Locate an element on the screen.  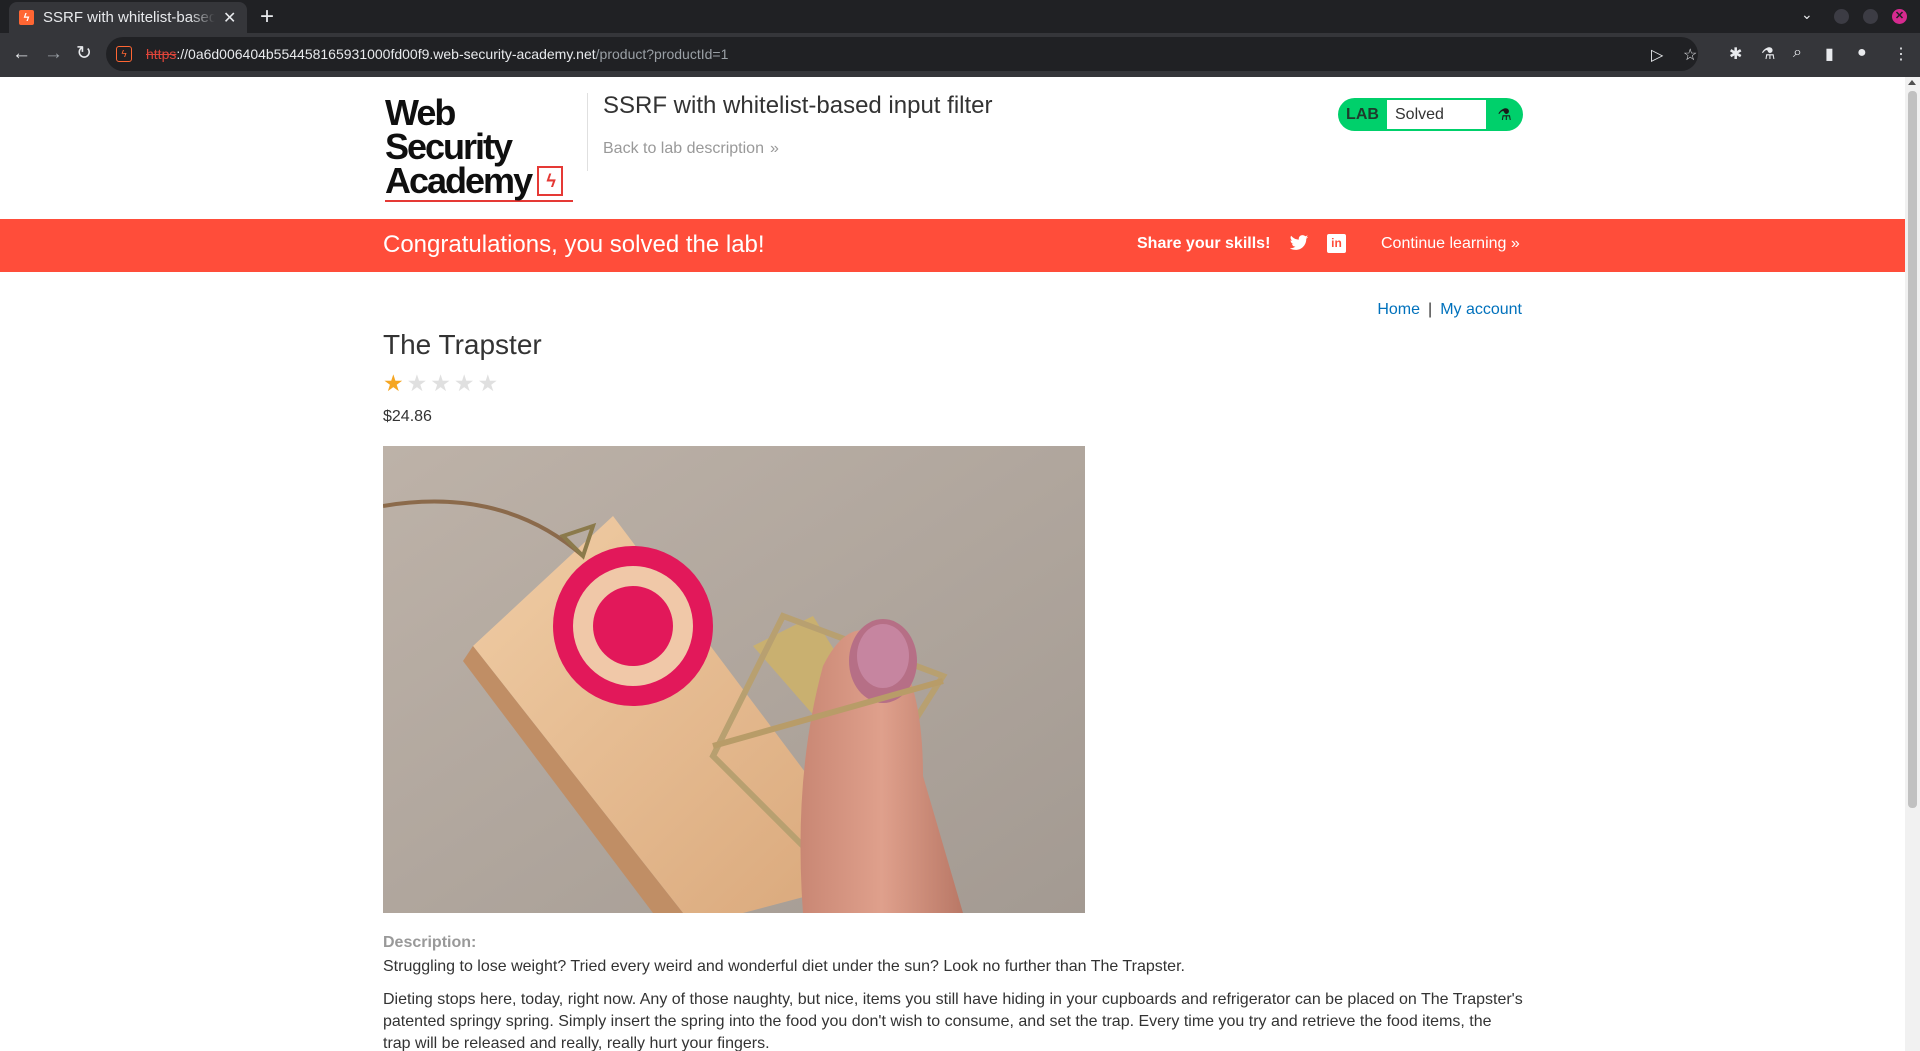
logo-text-line2: Academy ϟ is located at coordinates (485, 180).